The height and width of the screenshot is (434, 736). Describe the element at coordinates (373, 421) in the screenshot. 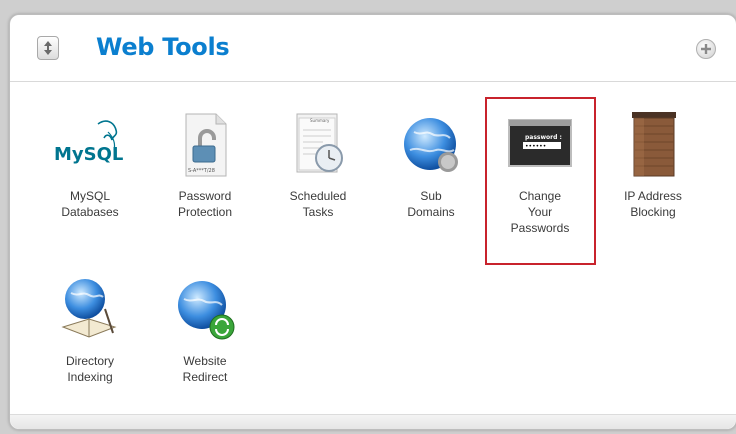

I see `panel-footer` at that location.